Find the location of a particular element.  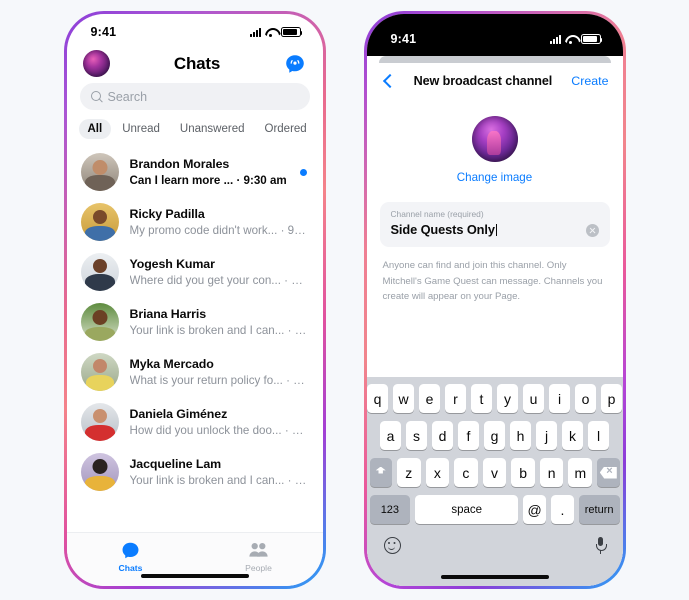

key-n: n is located at coordinates (551, 472).